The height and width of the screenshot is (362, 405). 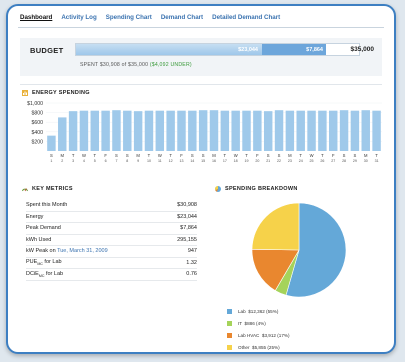 What do you see at coordinates (170, 65) in the screenshot?
I see `budget-under-text: ($4,092 UNDER)` at bounding box center [170, 65].